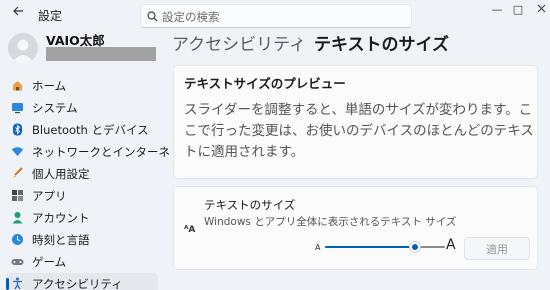 The image size is (550, 290). I want to click on sidebar-item-label: Bluetooth とデバイス, so click(90, 130).